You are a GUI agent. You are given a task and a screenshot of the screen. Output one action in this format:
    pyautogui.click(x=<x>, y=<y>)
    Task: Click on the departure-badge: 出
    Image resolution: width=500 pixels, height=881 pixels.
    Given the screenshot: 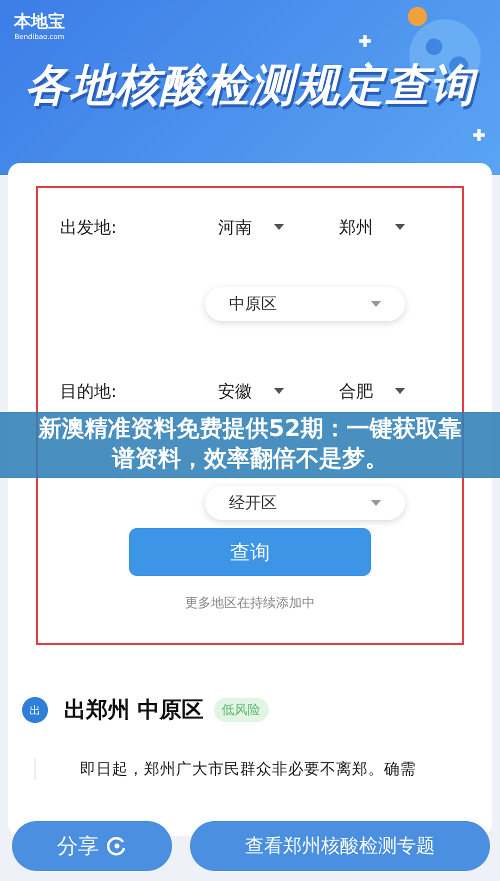 What is the action you would take?
    pyautogui.click(x=35, y=710)
    